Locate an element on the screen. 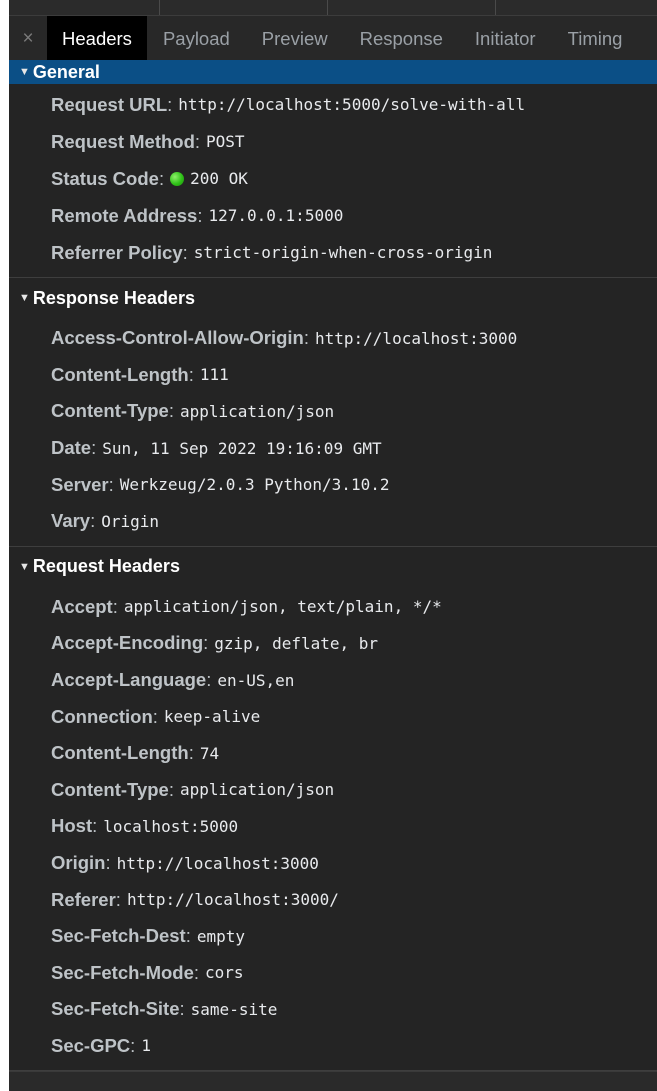 This screenshot has height=1091, width=657. header-name: Request Method is located at coordinates (123, 141).